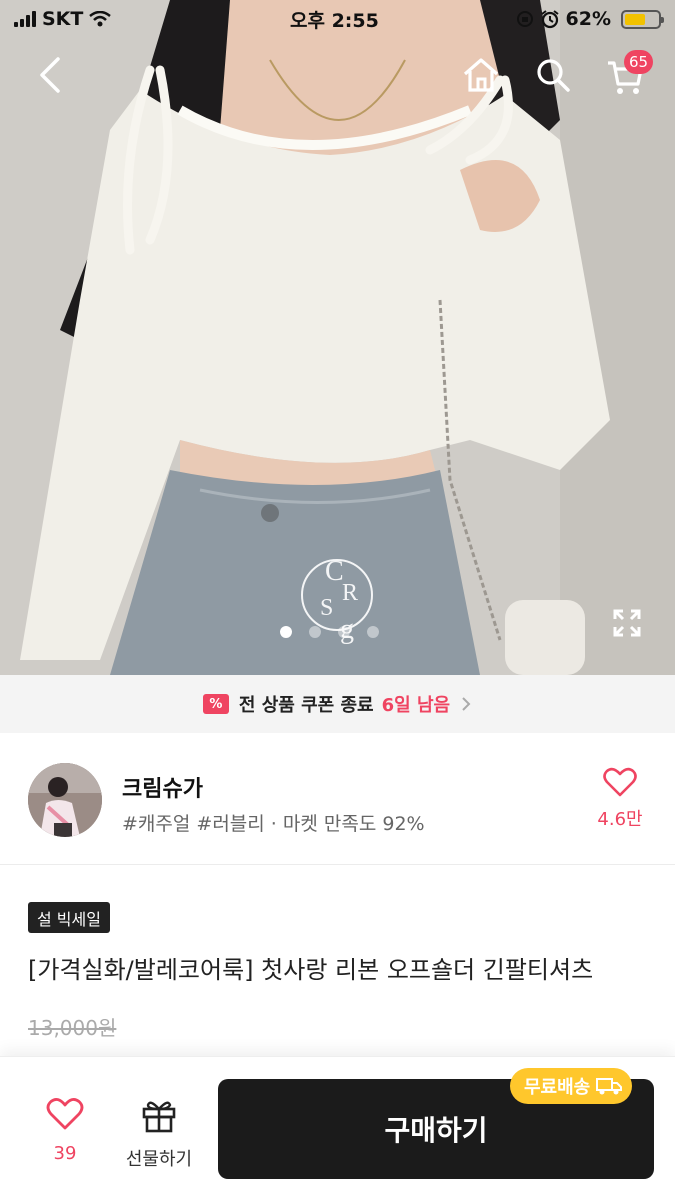 The height and width of the screenshot is (1200, 675). I want to click on shop-tags: #캐주얼 #러블리 · 마켓 만족도 92%, so click(273, 824).